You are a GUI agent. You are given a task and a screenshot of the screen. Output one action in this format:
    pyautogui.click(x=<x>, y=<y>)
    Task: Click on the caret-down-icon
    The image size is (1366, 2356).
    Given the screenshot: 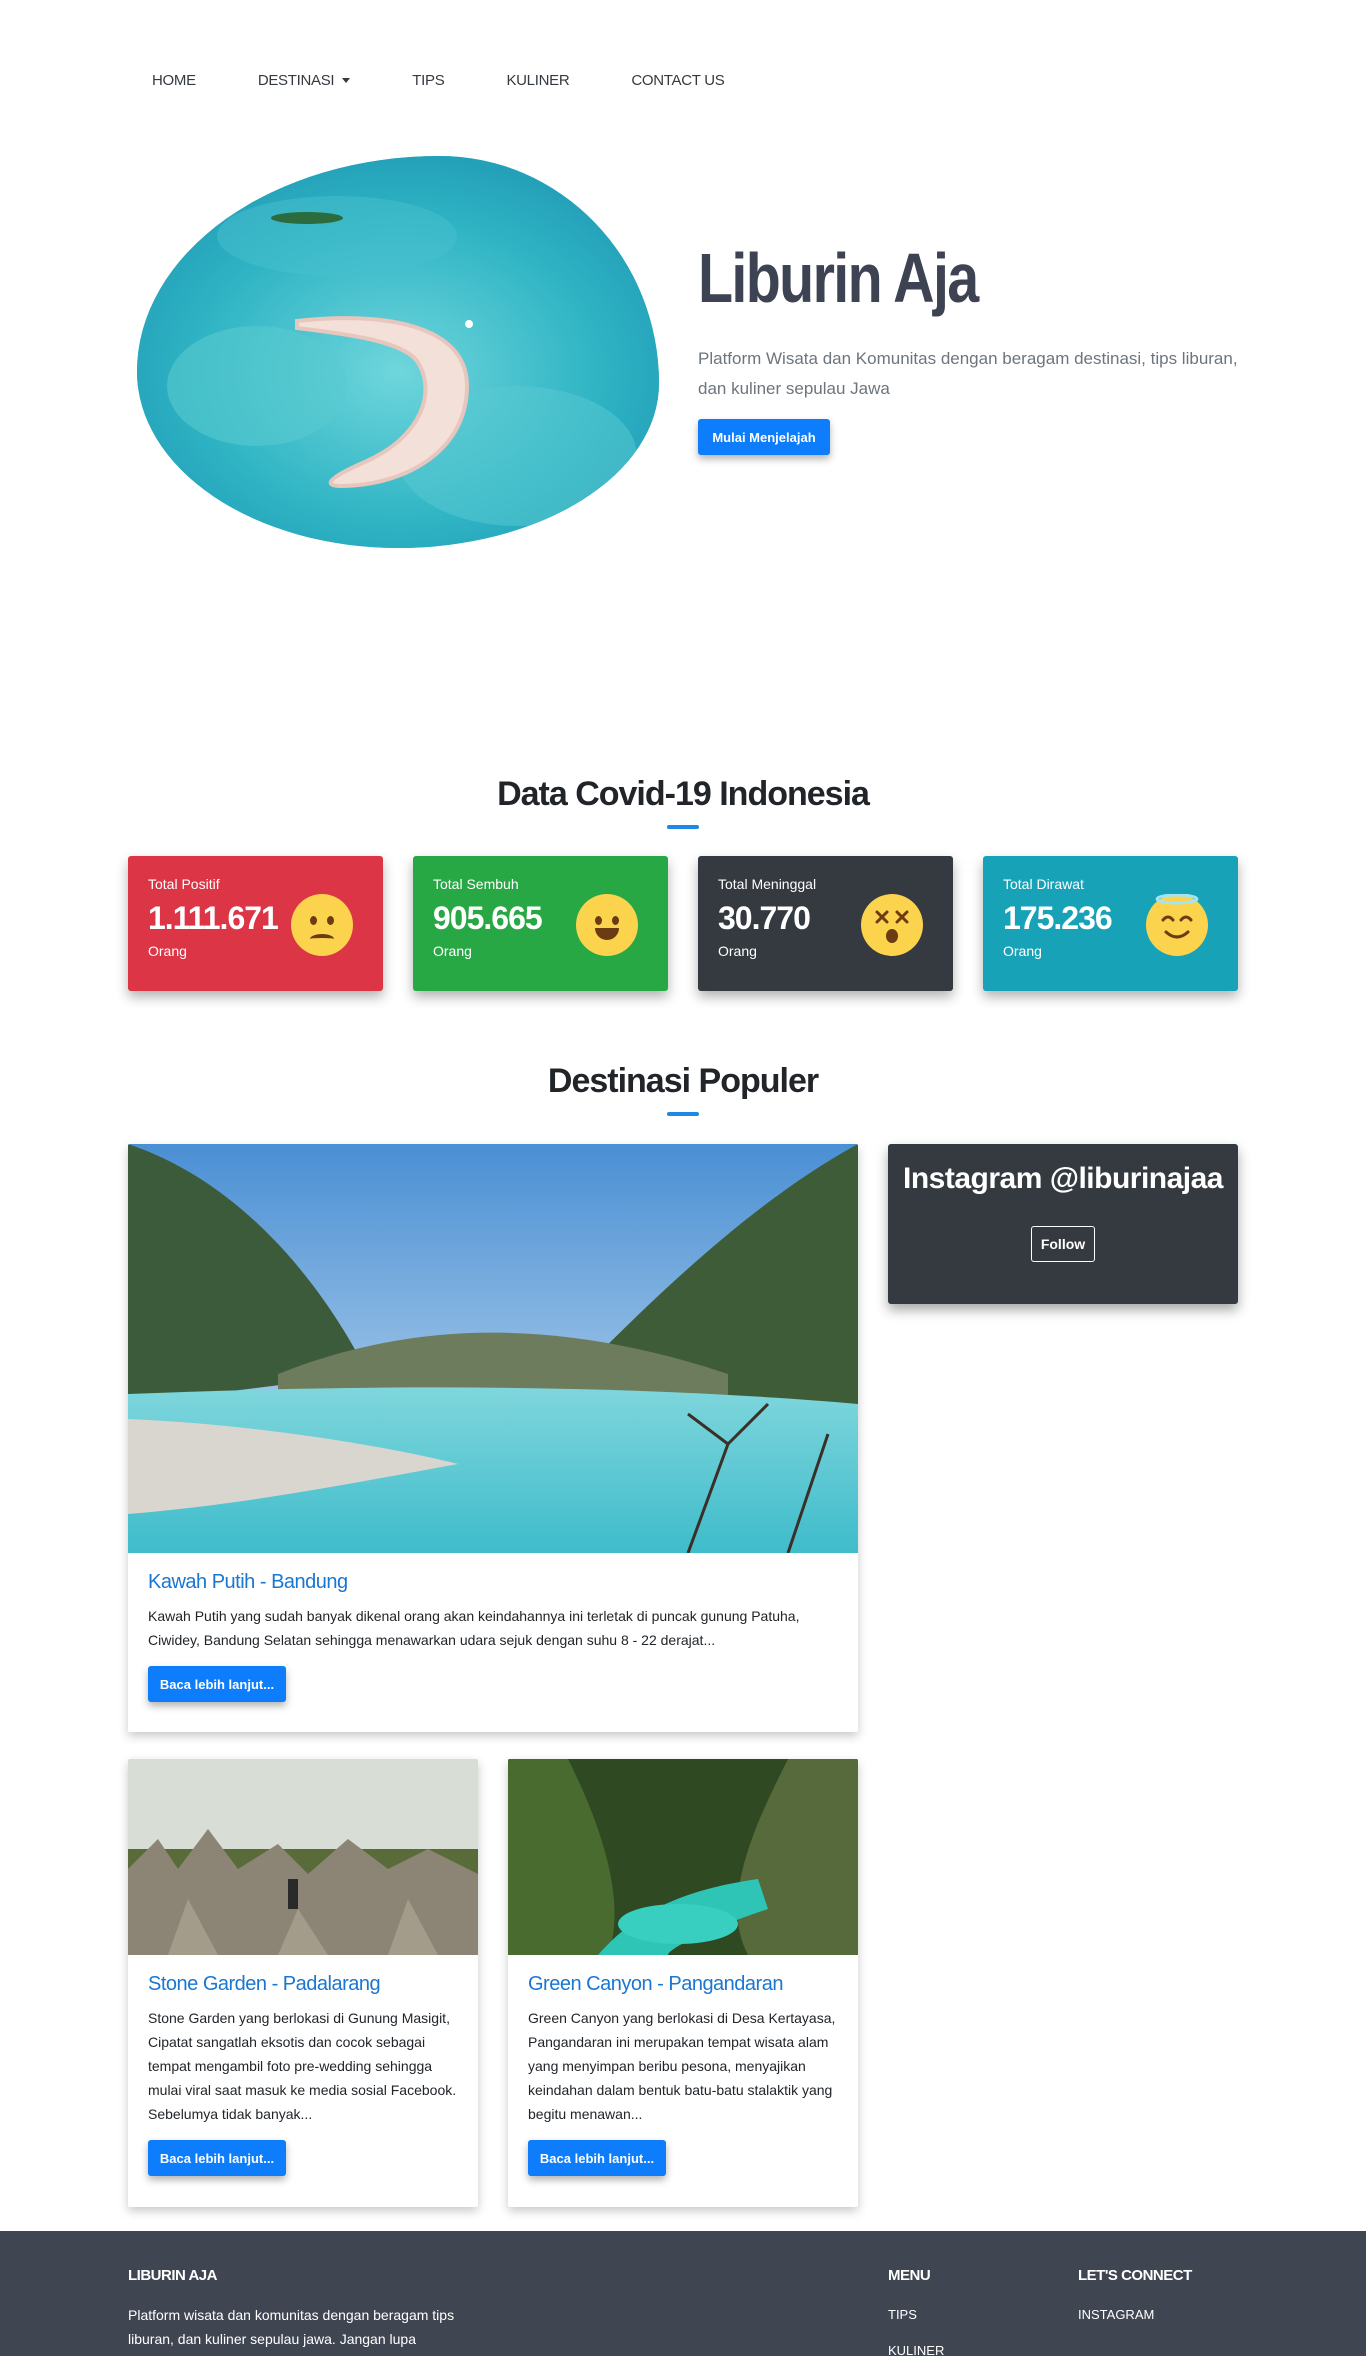 What is the action you would take?
    pyautogui.click(x=346, y=80)
    